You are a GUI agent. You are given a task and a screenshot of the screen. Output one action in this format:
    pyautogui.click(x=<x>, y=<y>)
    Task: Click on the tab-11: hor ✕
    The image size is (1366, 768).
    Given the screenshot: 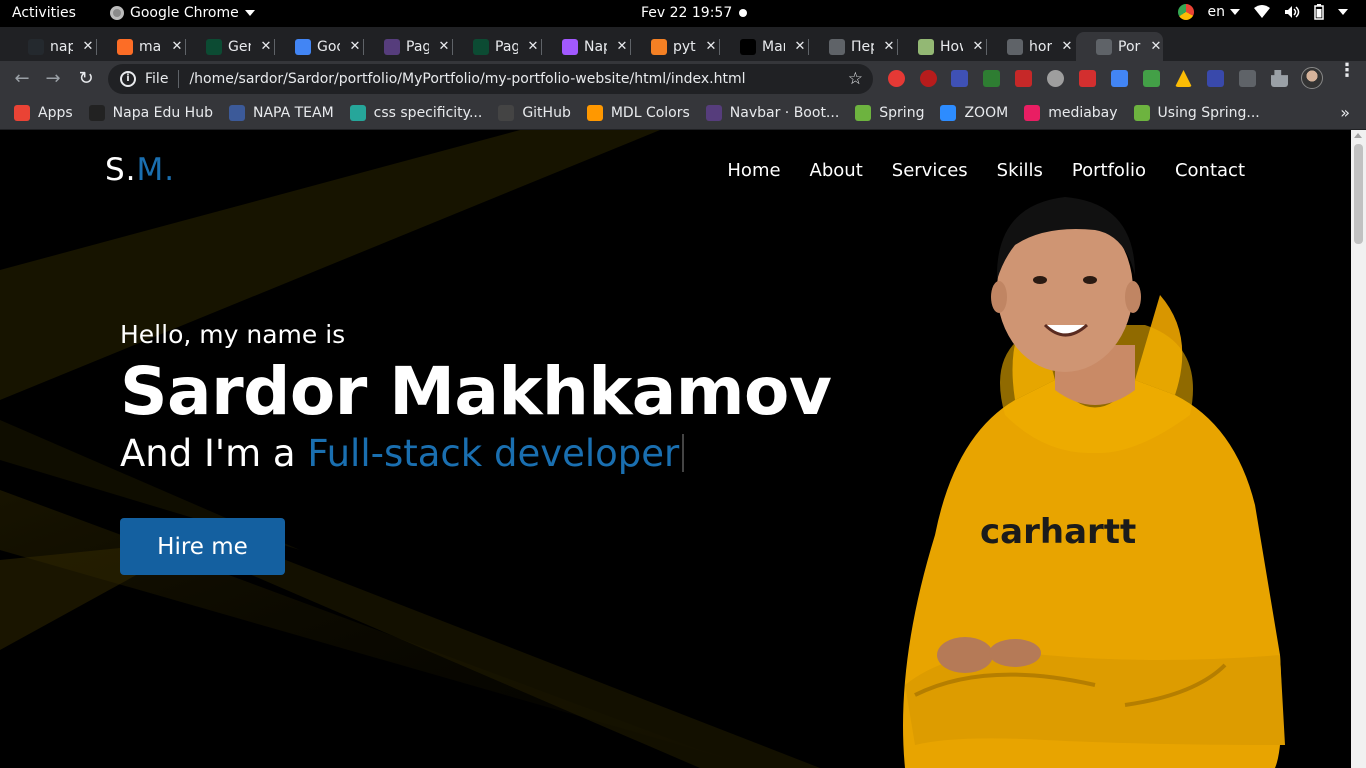 What is the action you would take?
    pyautogui.click(x=1030, y=46)
    